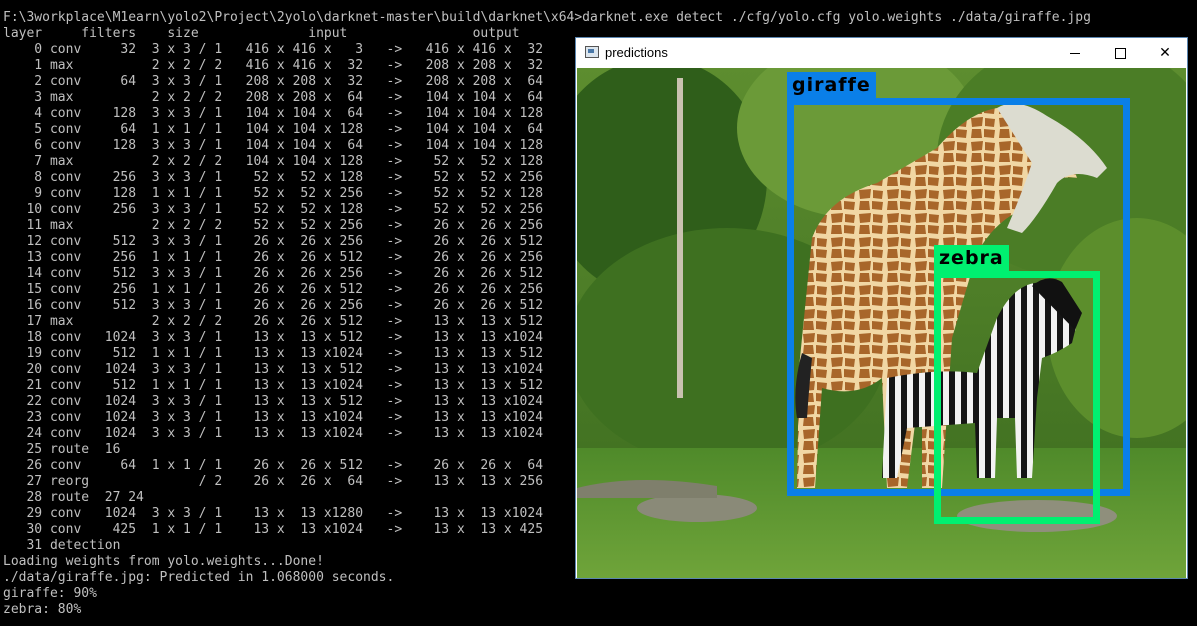  What do you see at coordinates (42, 609) in the screenshot?
I see `console-footer-line: zebra: 80%` at bounding box center [42, 609].